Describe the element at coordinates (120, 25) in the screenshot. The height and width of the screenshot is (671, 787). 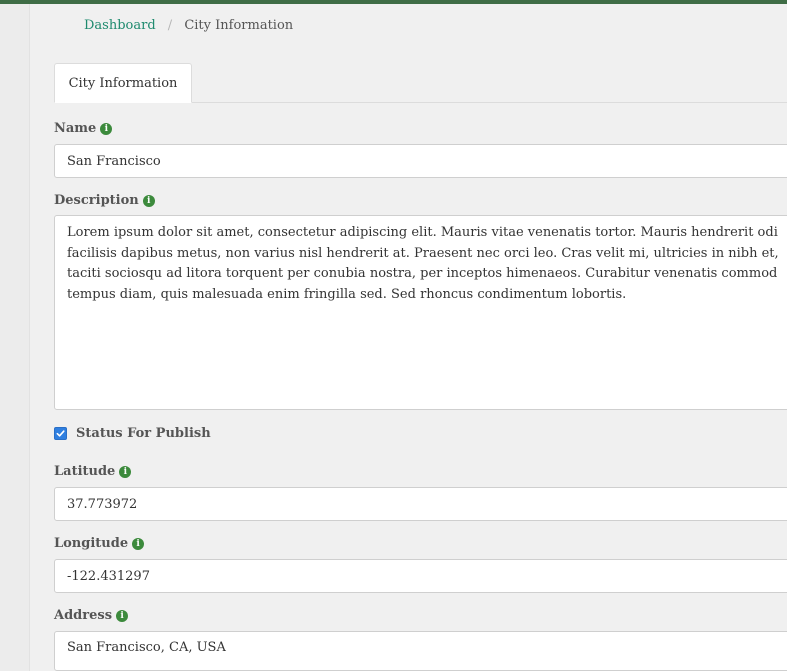
I see `breadcrumb-dashboard-link: Dashboard` at that location.